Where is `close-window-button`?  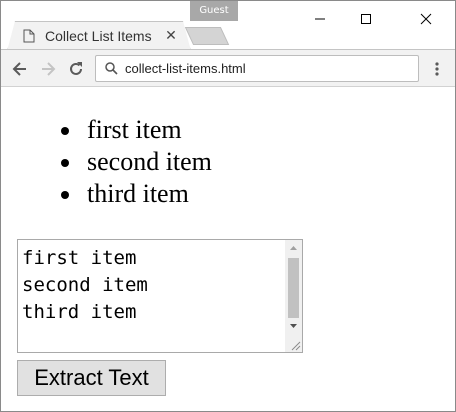 close-window-button is located at coordinates (426, 19).